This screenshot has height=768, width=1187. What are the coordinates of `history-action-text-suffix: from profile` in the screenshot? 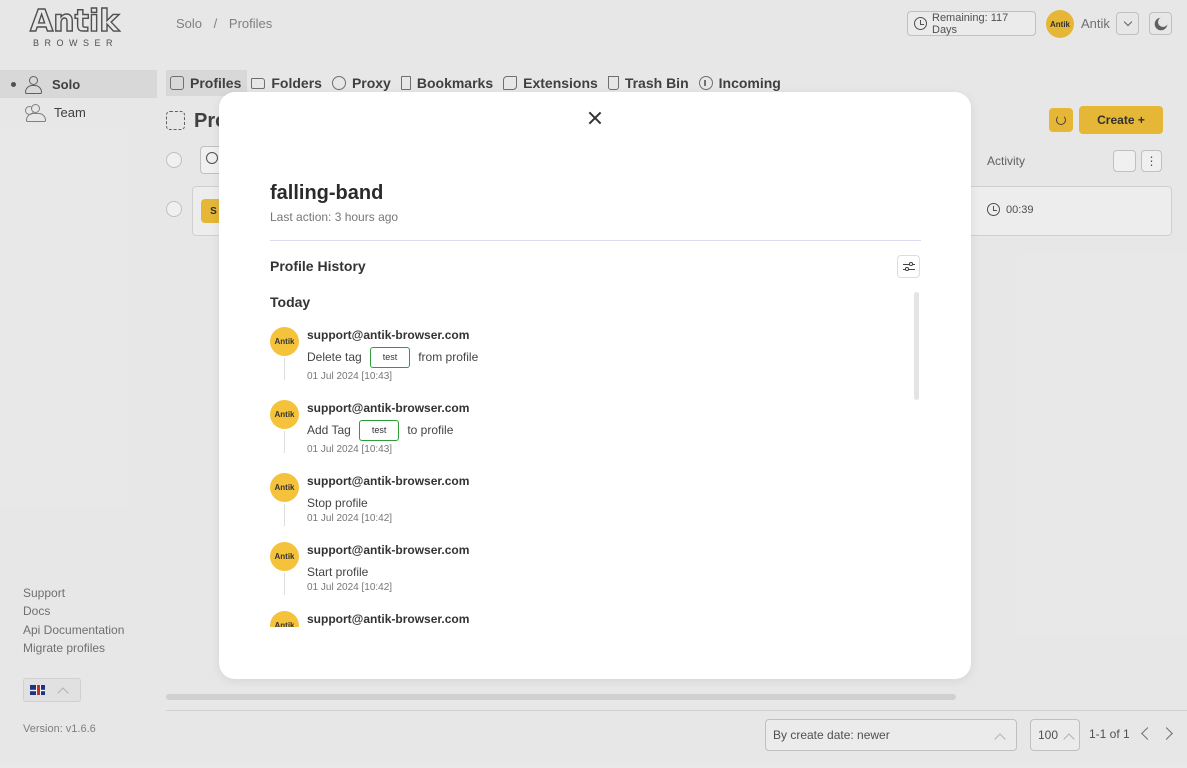 It's located at (448, 357).